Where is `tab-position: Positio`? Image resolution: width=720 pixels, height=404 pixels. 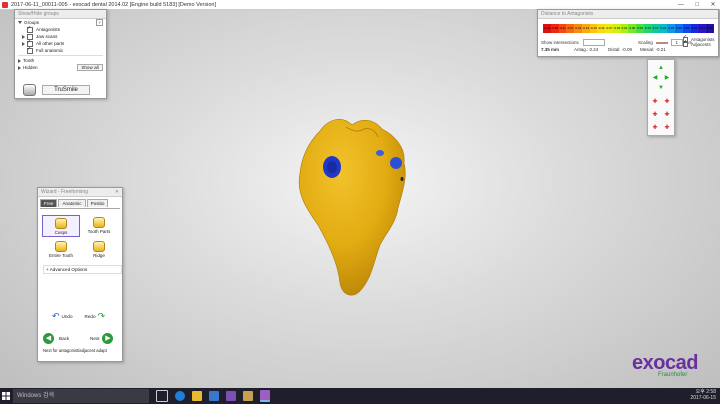
tab-position: Positio is located at coordinates (97, 203).